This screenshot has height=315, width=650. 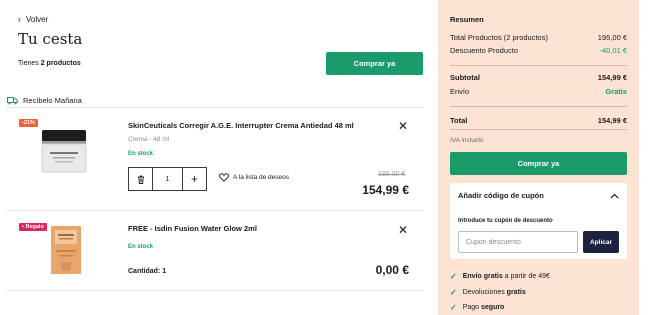 What do you see at coordinates (64, 151) in the screenshot?
I see `product-image-cream-jar` at bounding box center [64, 151].